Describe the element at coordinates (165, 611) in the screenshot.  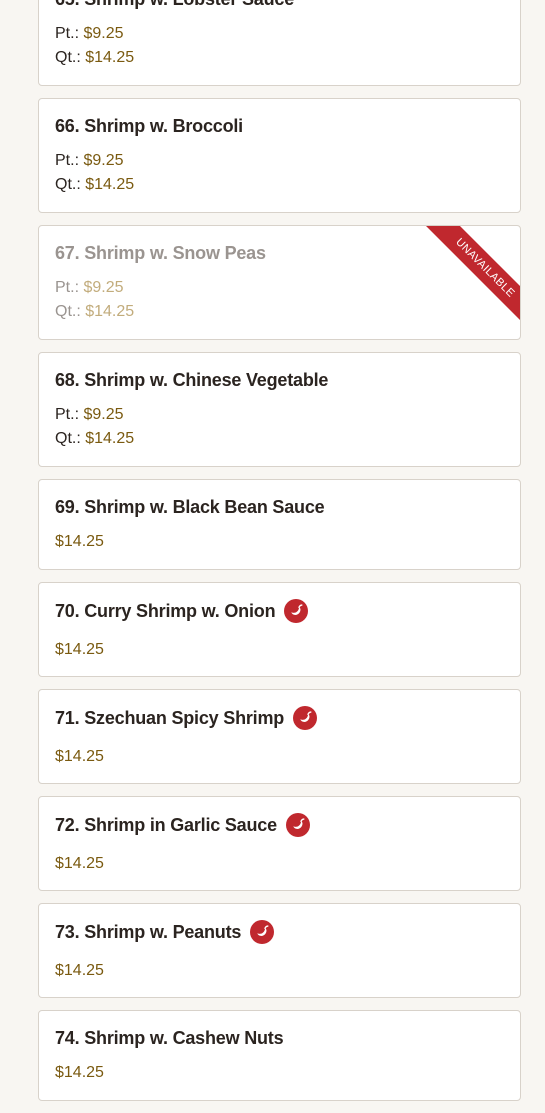
I see `menu-item-title: 70. Curry Shrimp w. Onion` at that location.